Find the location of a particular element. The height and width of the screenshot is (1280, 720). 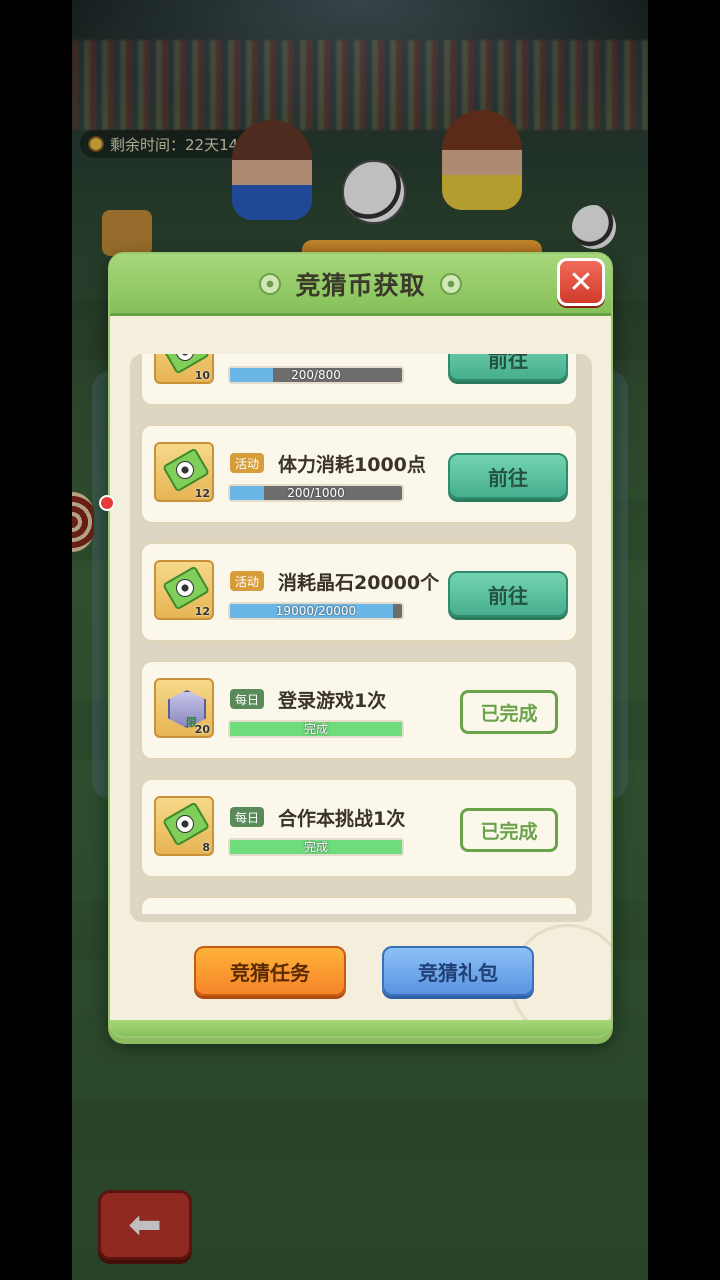

guess-tasks-button: 竞猜任务 is located at coordinates (270, 971).